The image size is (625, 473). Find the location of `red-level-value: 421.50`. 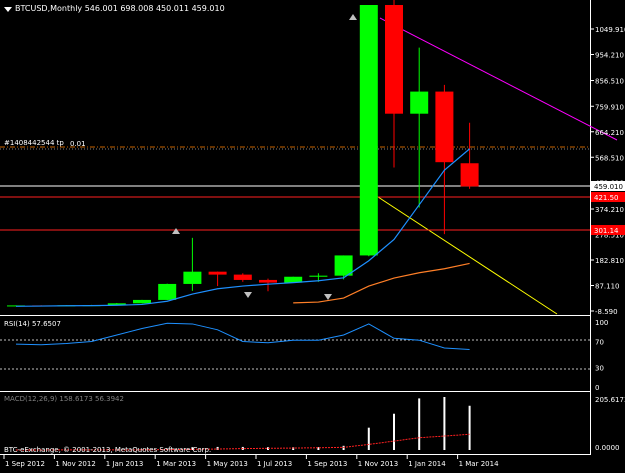

red-level-value: 421.50 is located at coordinates (606, 198).